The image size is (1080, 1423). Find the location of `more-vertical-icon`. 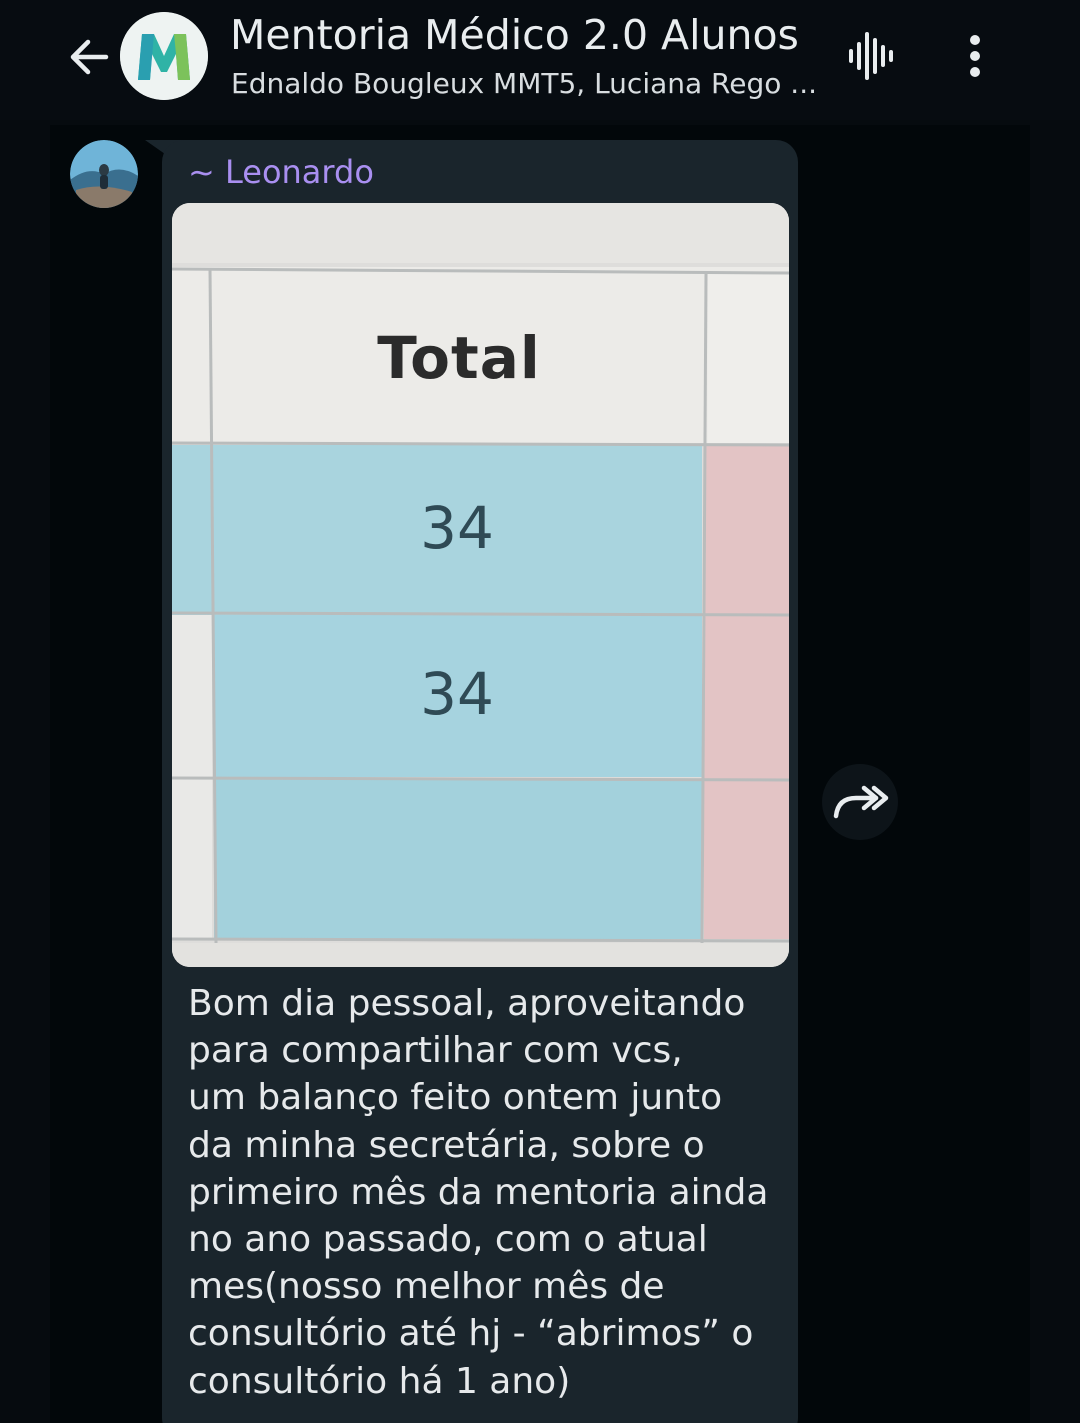

more-vertical-icon is located at coordinates (975, 56).